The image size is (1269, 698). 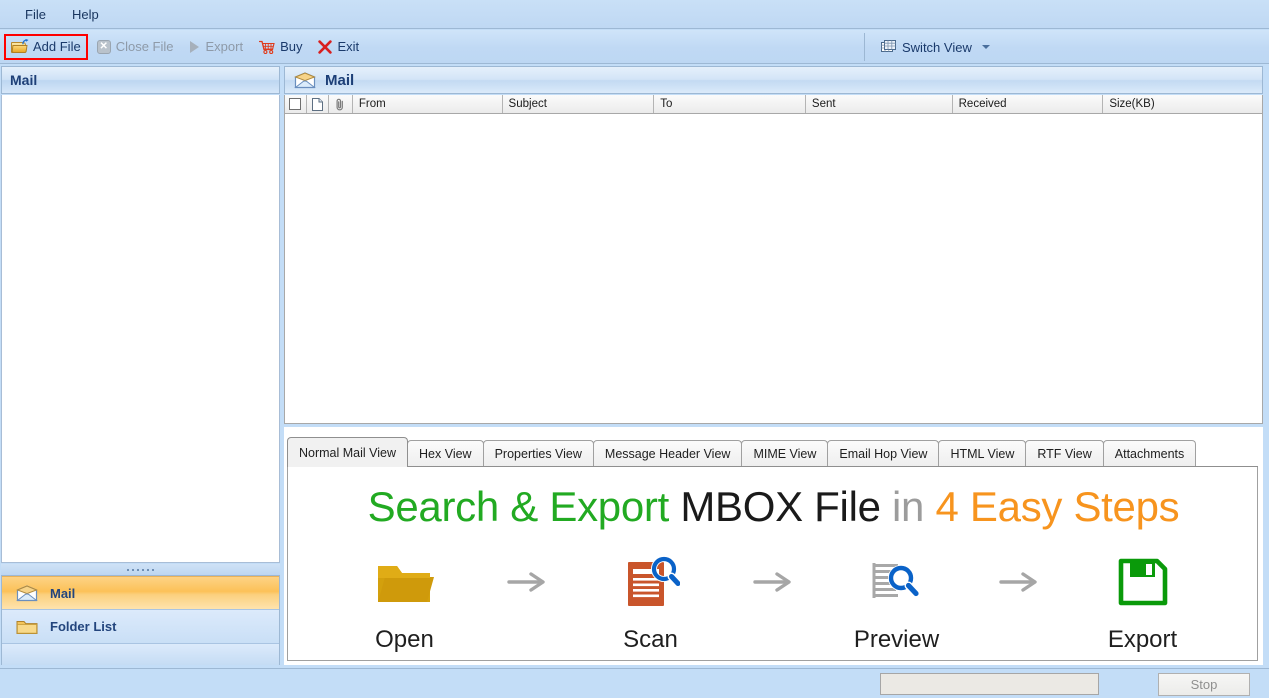 What do you see at coordinates (773, 80) in the screenshot?
I see `mail-pane-header: Mail` at bounding box center [773, 80].